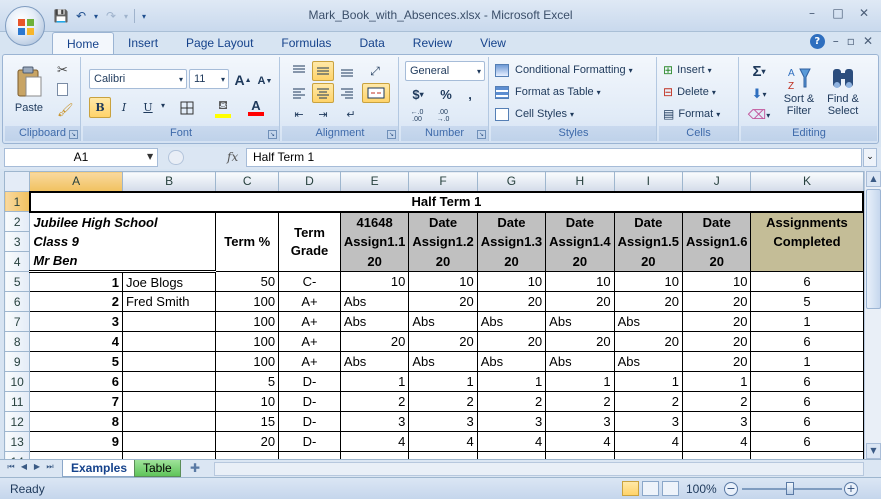  I want to click on student-name: Joe Blogs, so click(169, 281).